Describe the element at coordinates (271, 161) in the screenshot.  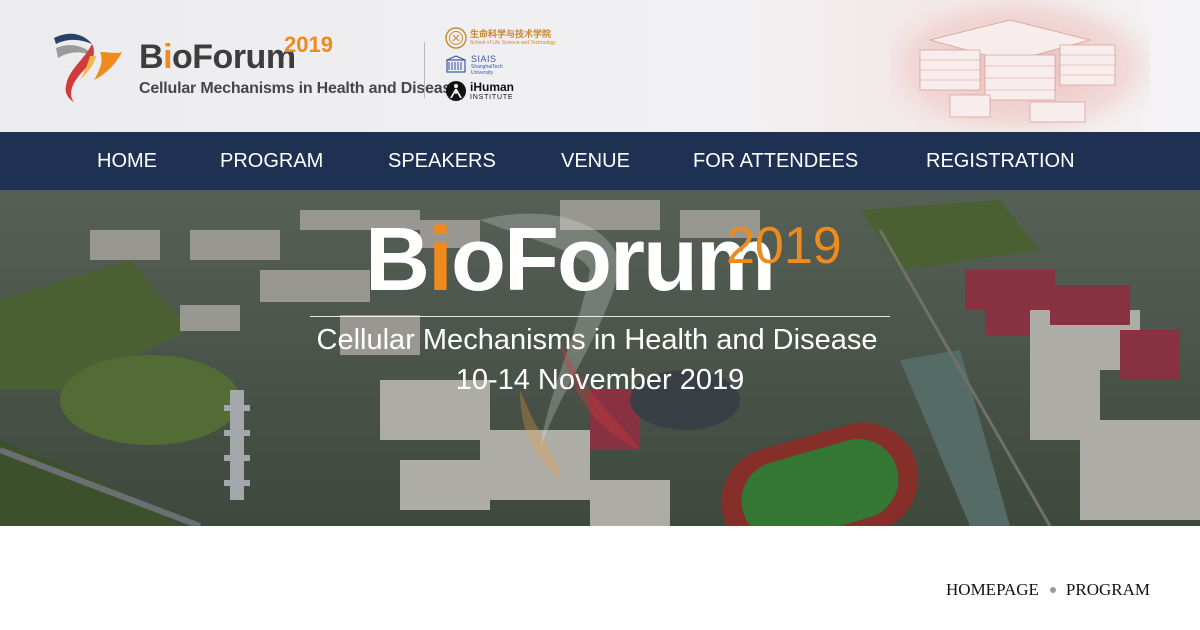
I see `nav-item-program: PROGRAM` at that location.